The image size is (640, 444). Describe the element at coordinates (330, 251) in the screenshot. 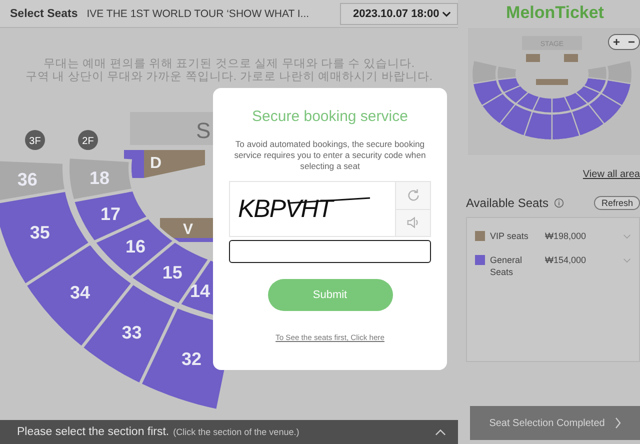

I see `code-input-field` at that location.